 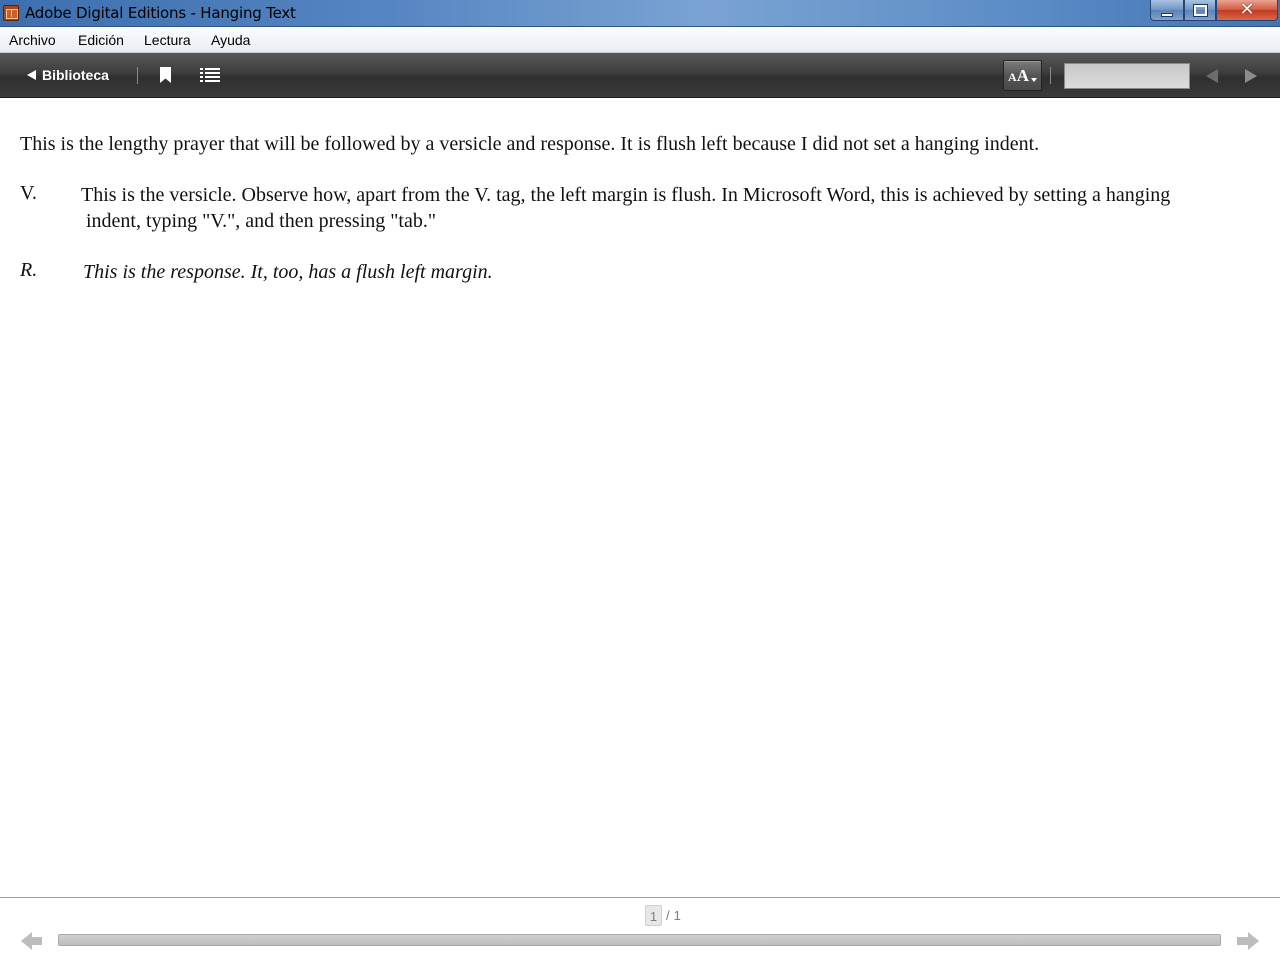 I want to click on menu-archivo: Archivo, so click(x=32, y=40).